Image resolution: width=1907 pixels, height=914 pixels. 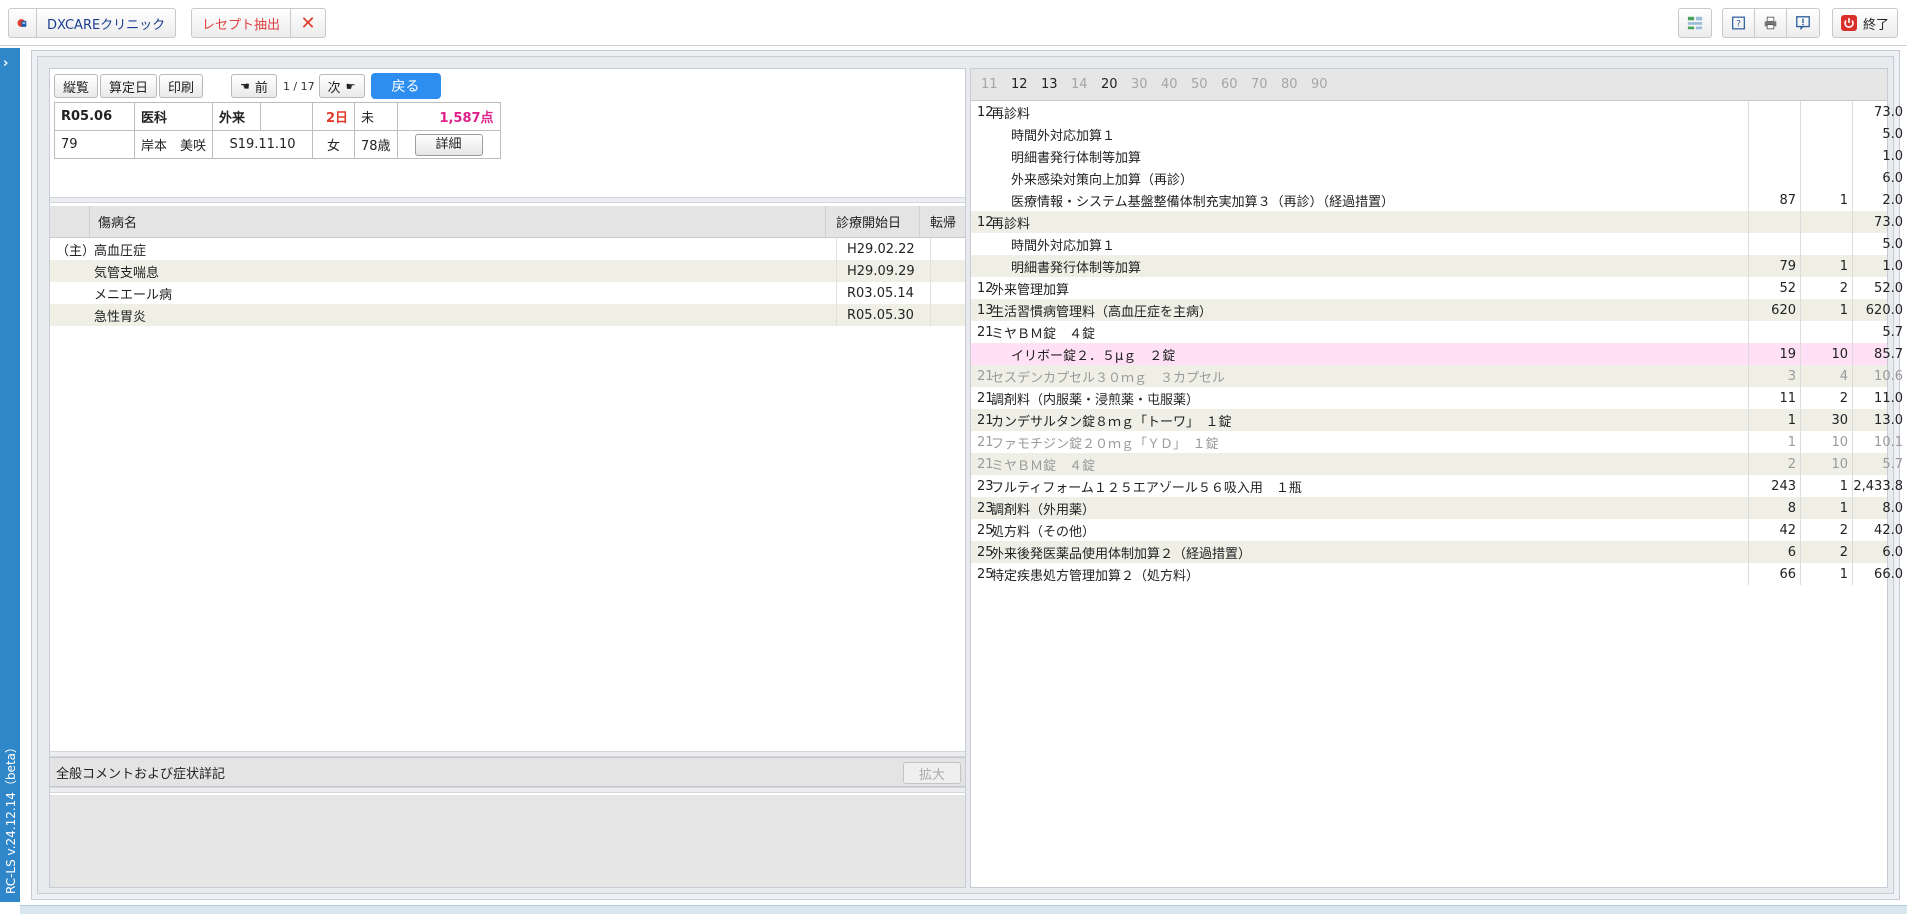 I want to click on item-name: フルティフォーム１２５エアゾール５６吸入用 １瓶, so click(x=1146, y=488).